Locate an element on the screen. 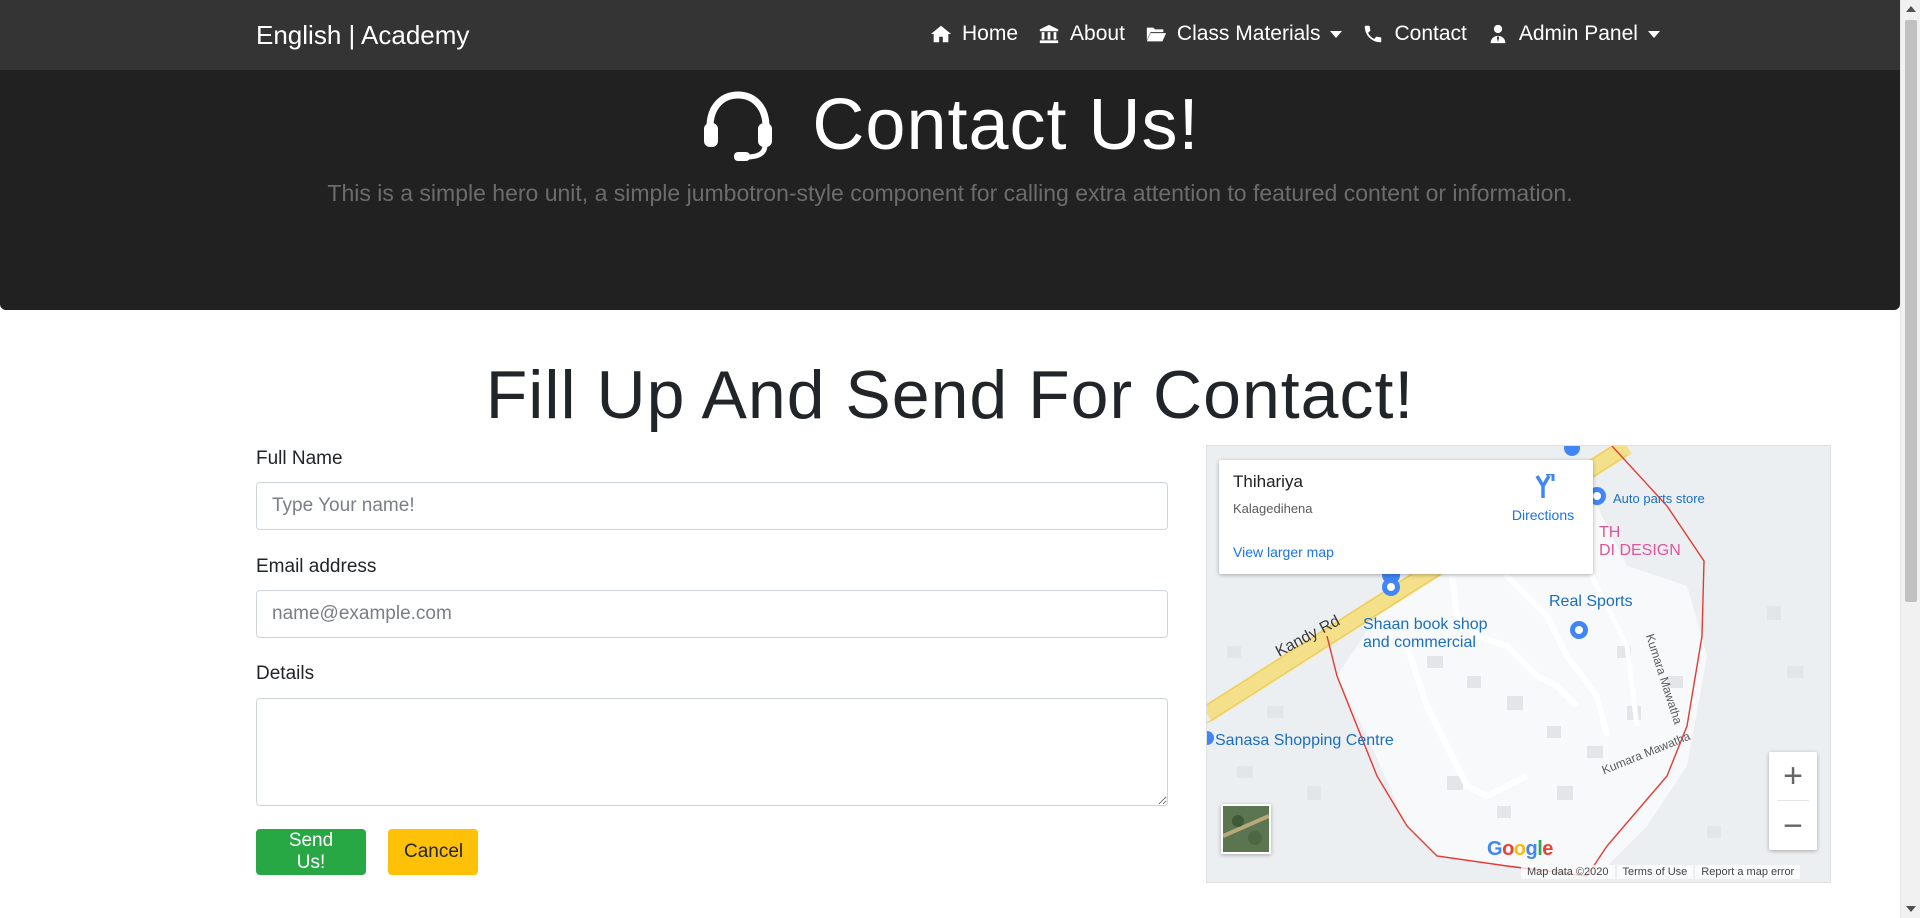  map-label-shopping-centre: Sanasa Shopping Centre is located at coordinates (1304, 740).